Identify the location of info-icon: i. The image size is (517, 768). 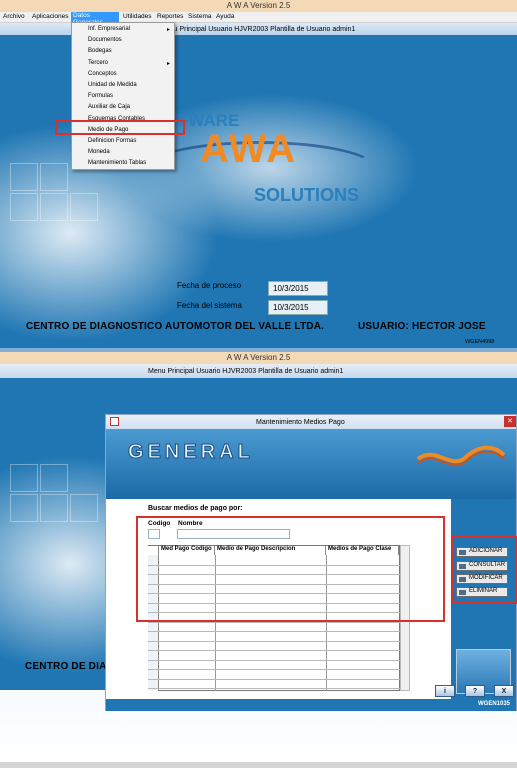
(445, 691).